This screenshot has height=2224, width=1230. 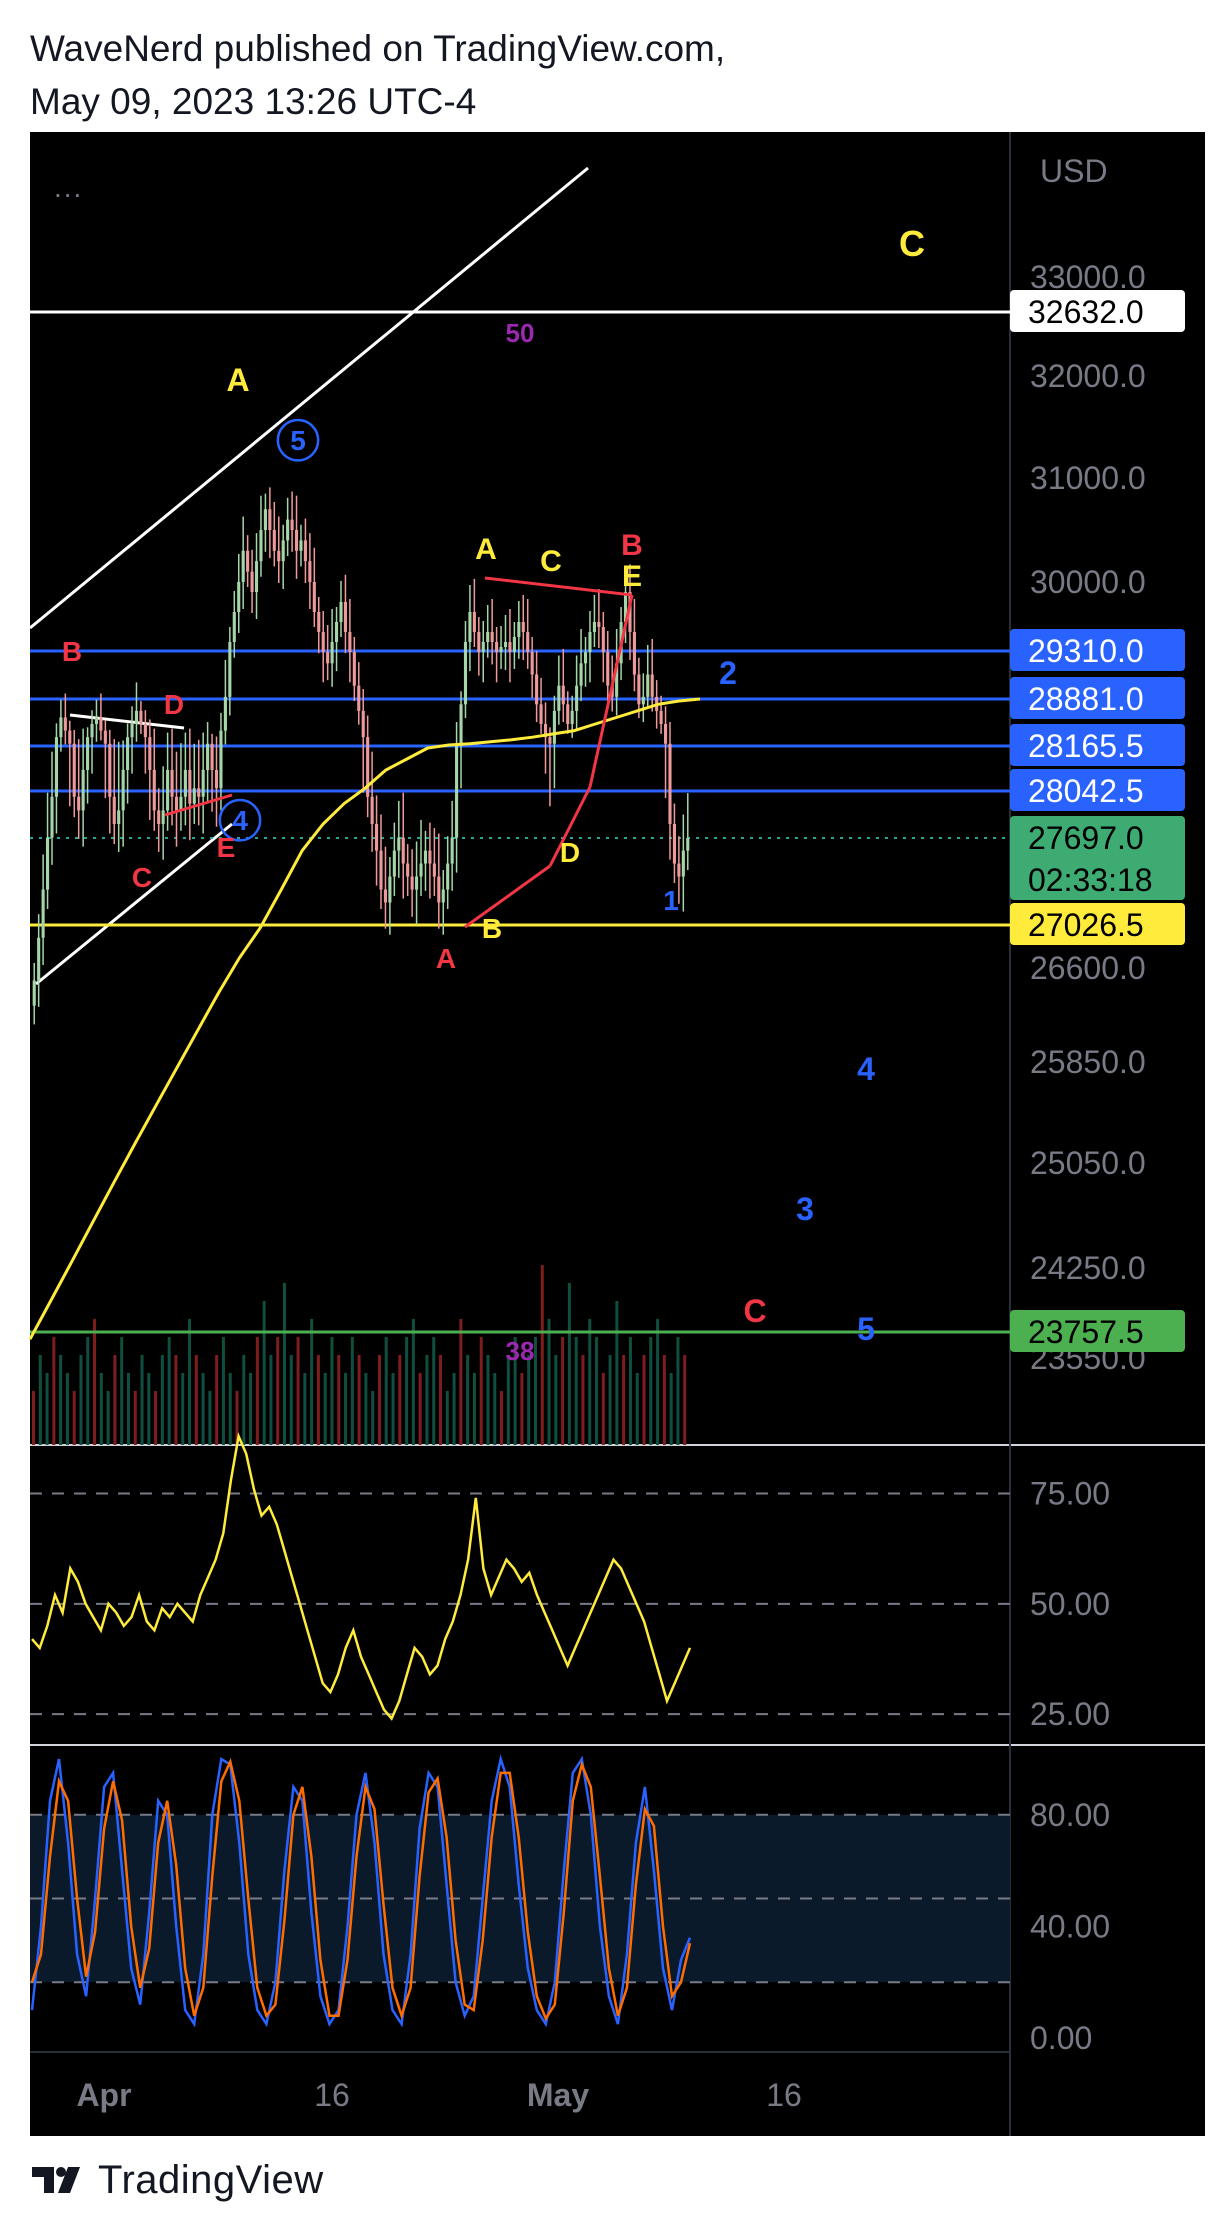 What do you see at coordinates (1088, 1163) in the screenshot?
I see `y-tick-label: 25050.0` at bounding box center [1088, 1163].